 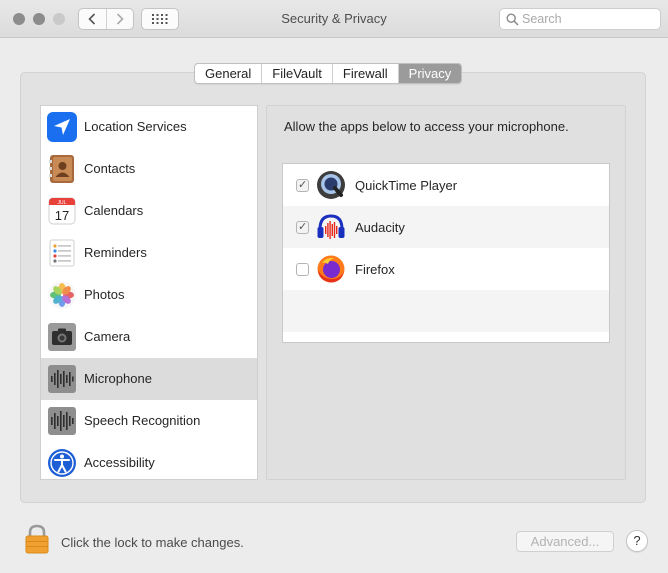 What do you see at coordinates (152, 542) in the screenshot?
I see `lock-instructions: Click the lock to make changes.` at bounding box center [152, 542].